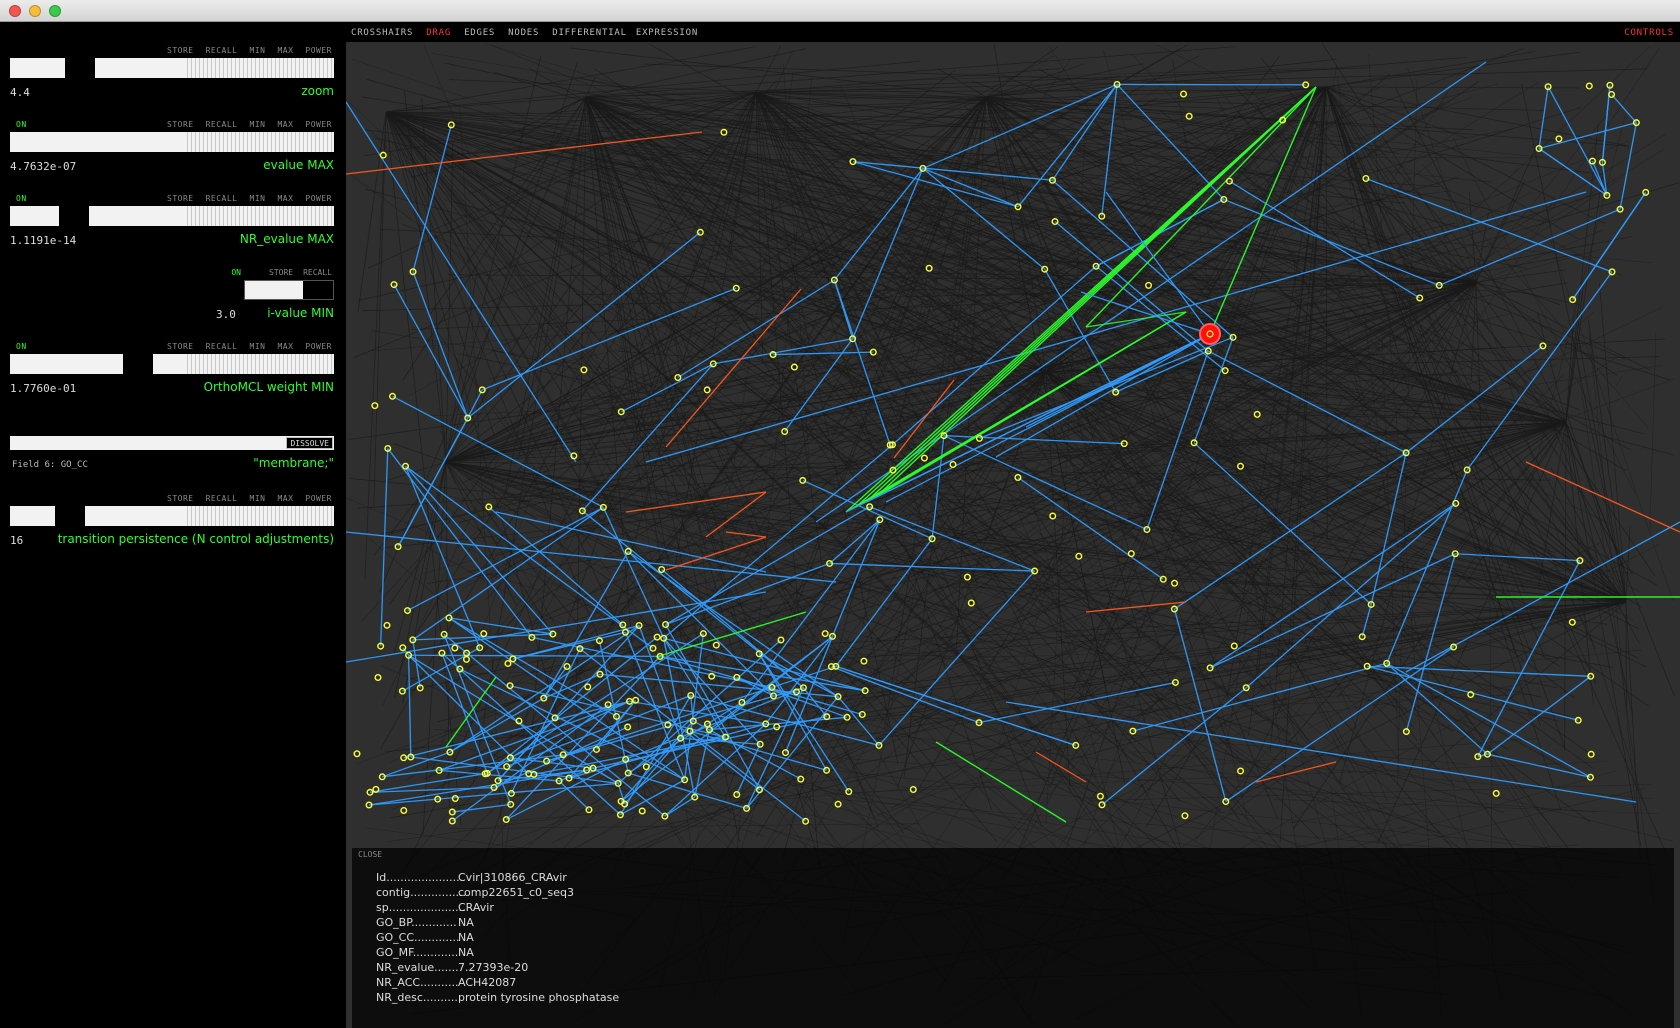 This screenshot has width=1680, height=1028. Describe the element at coordinates (497, 952) in the screenshot. I see `info-row: GO_MF.............NA` at that location.